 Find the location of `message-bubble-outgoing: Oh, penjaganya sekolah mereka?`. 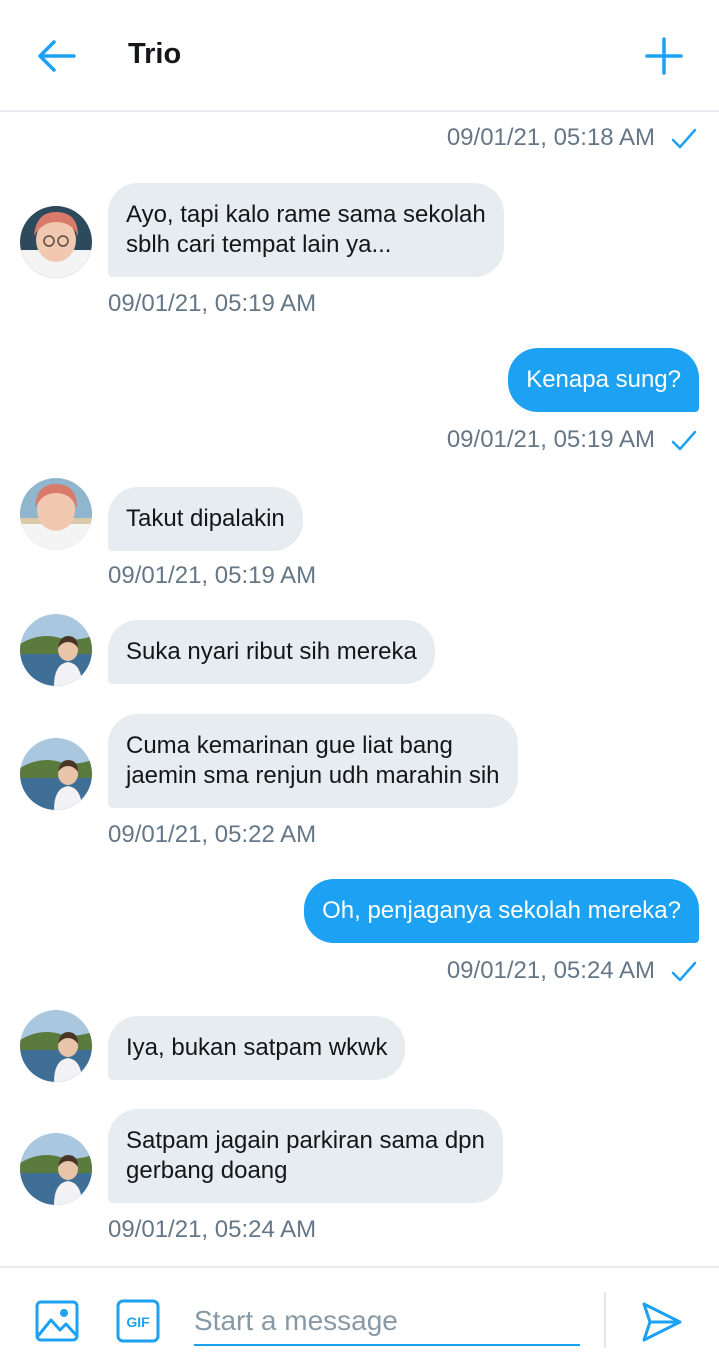

message-bubble-outgoing: Oh, penjaganya sekolah mereka? is located at coordinates (501, 911).